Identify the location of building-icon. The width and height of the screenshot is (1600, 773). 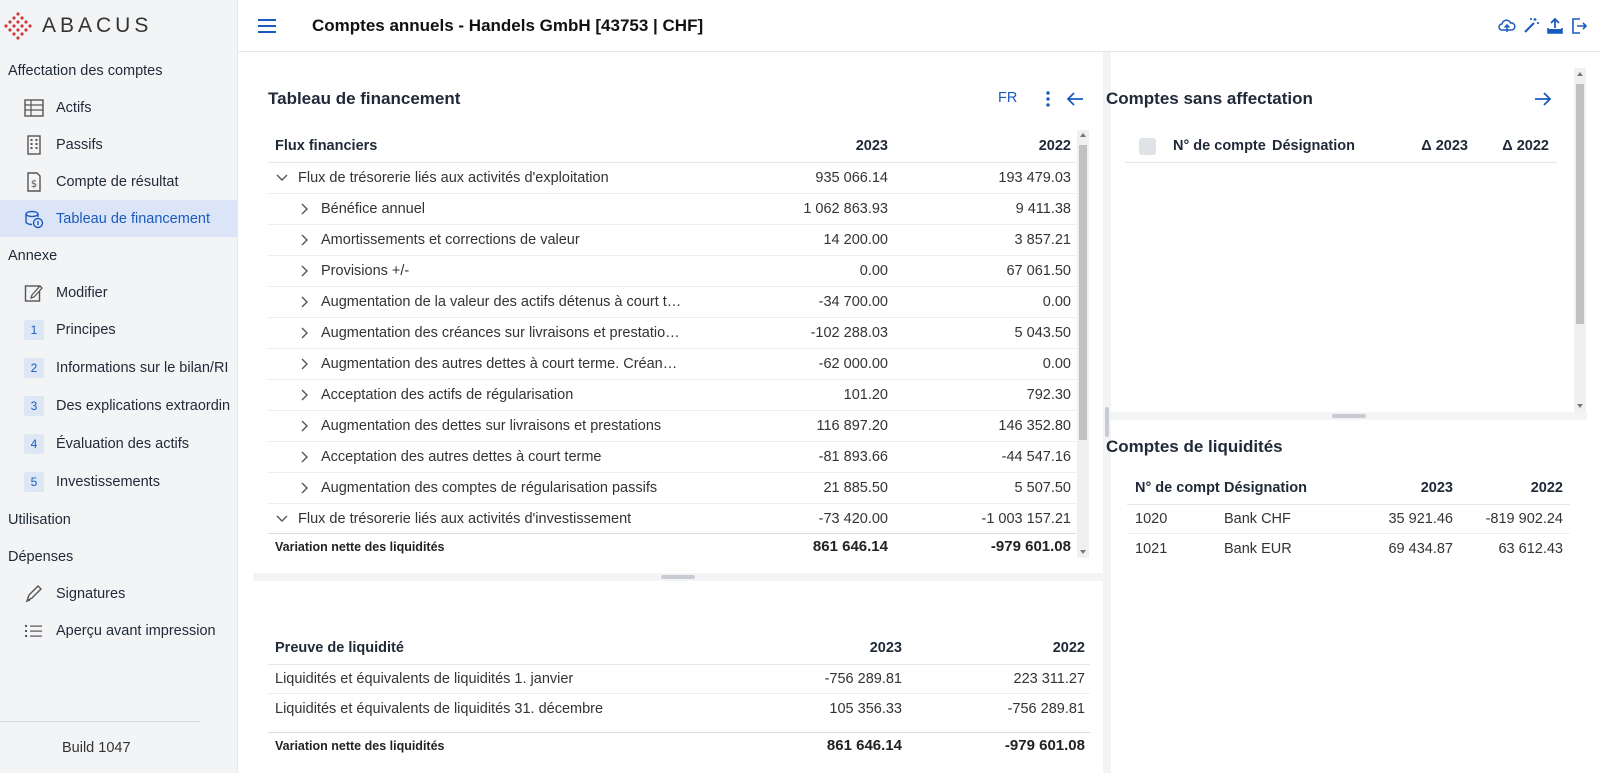
(34, 144).